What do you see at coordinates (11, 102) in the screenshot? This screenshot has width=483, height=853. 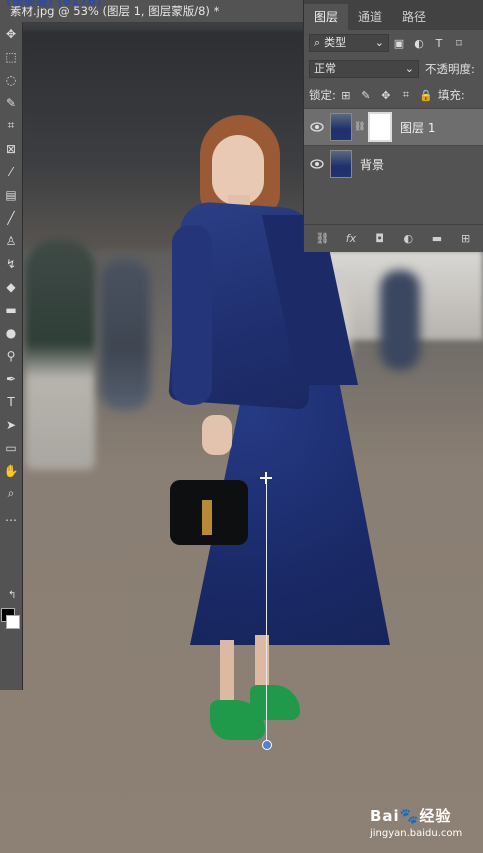 I see `quick-select-icon: ✎` at bounding box center [11, 102].